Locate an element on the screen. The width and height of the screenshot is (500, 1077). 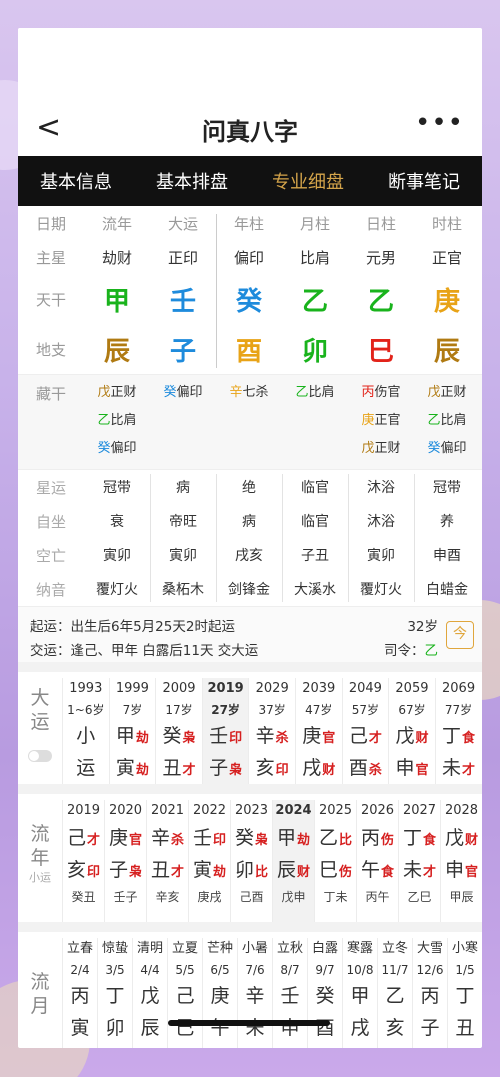
liunian-year: 2022 is located at coordinates (209, 810).